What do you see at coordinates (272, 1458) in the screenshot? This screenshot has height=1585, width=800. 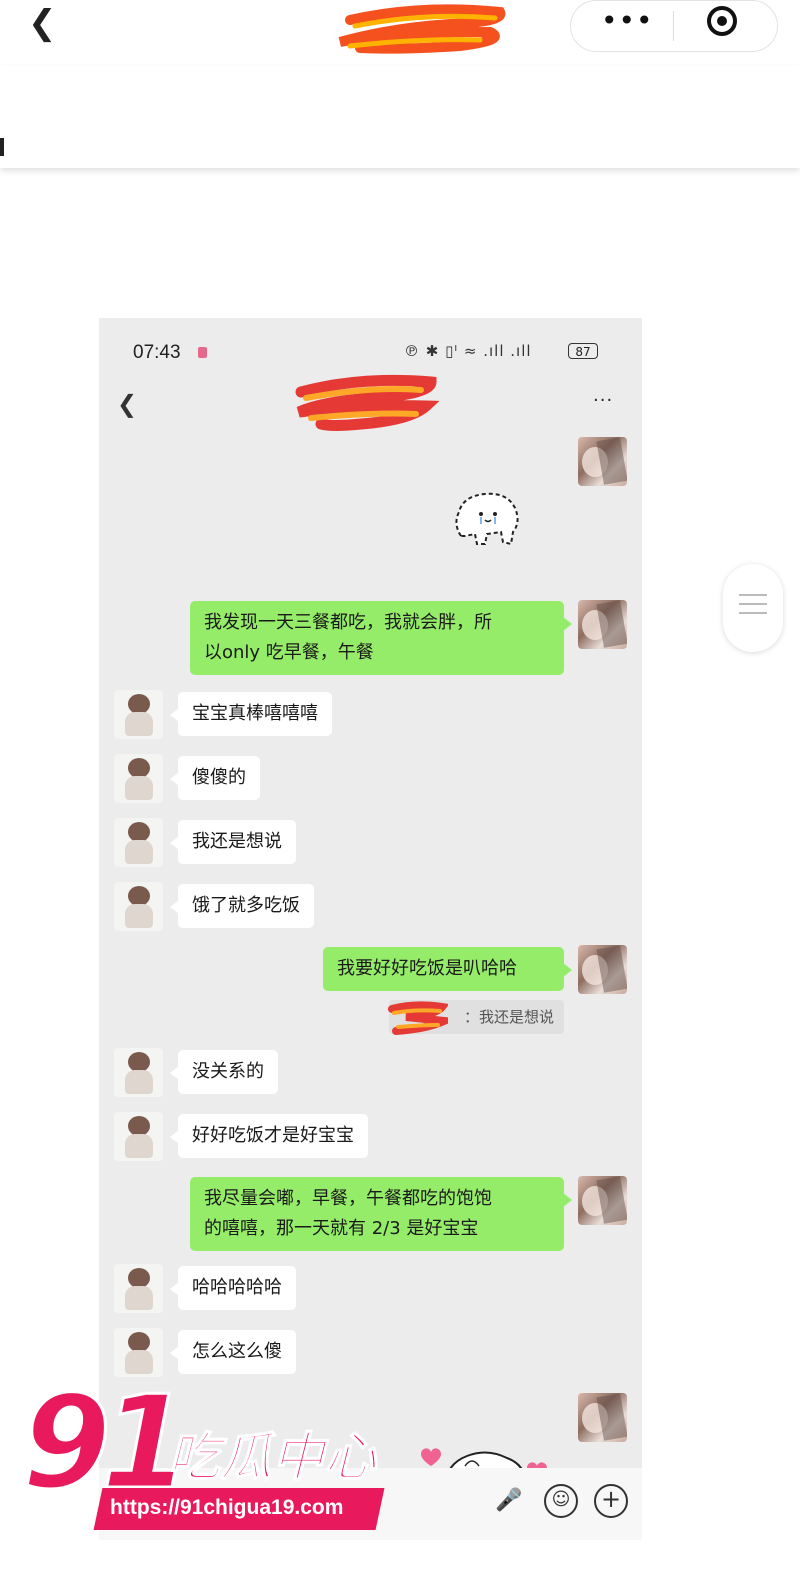 I see `watermark-name: 吃瓜中心` at bounding box center [272, 1458].